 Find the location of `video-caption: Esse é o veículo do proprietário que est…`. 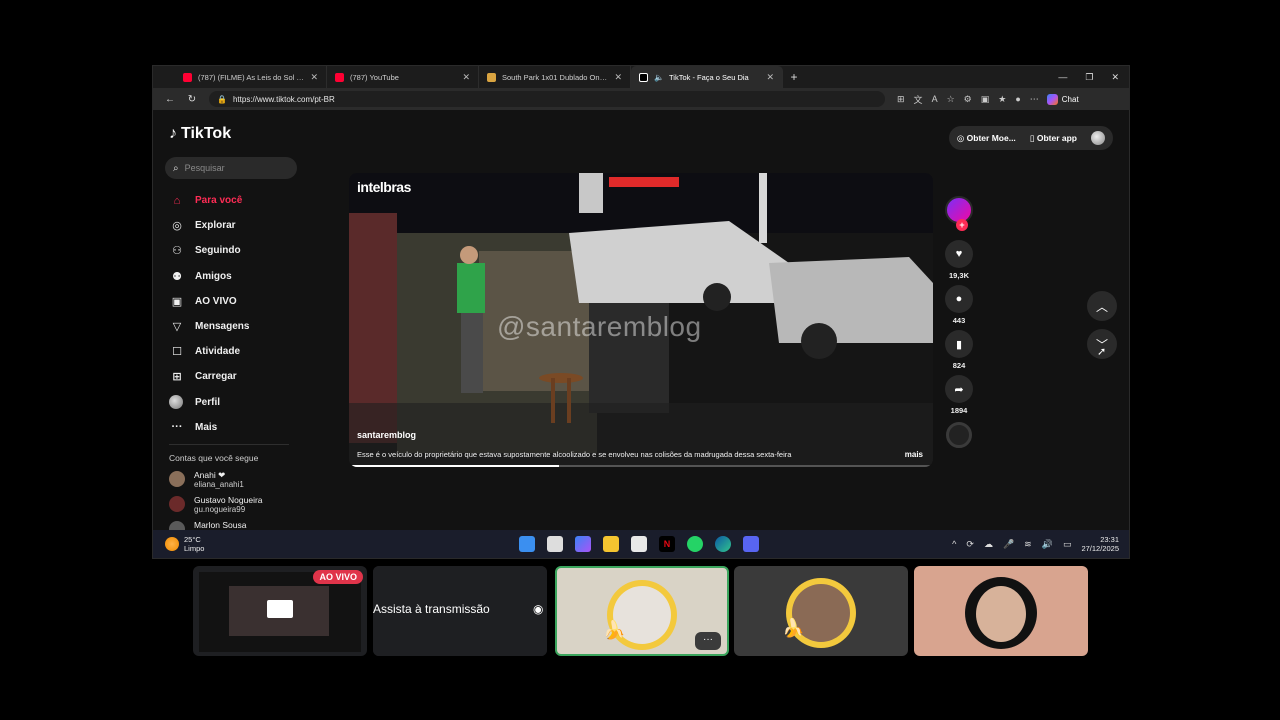

video-caption: Esse é o veículo do proprietário que est… is located at coordinates (574, 454).